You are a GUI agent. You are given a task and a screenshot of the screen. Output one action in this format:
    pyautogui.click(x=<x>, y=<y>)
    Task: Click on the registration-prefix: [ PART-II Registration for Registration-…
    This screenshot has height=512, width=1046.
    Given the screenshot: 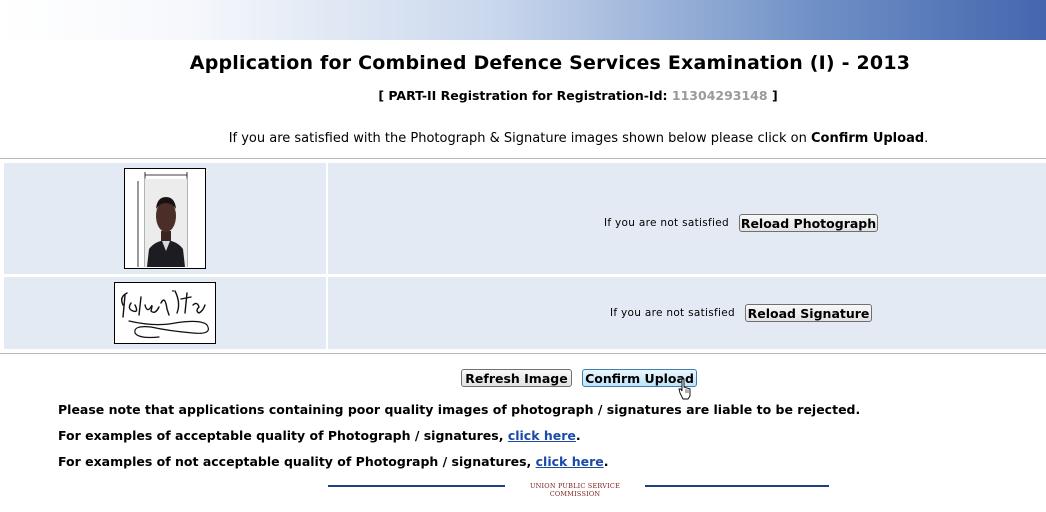 What is the action you would take?
    pyautogui.click(x=523, y=95)
    